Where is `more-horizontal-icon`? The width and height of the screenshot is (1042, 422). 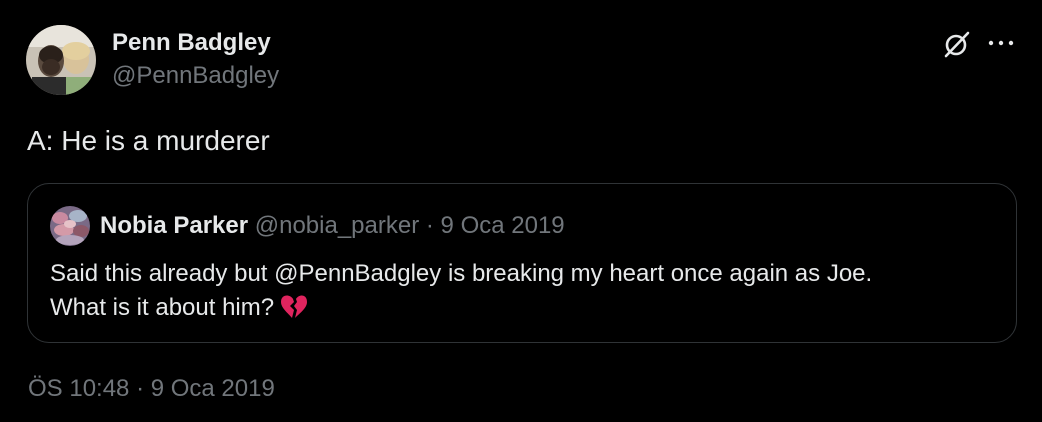 more-horizontal-icon is located at coordinates (1001, 43).